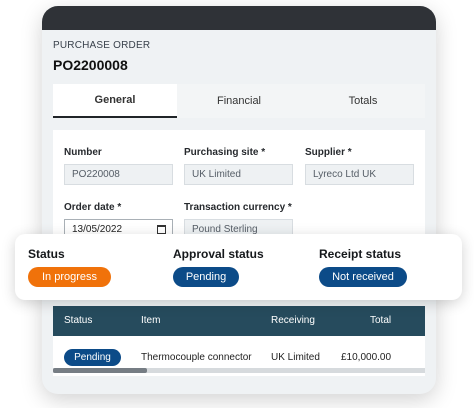 The width and height of the screenshot is (474, 408). I want to click on status-label: Status, so click(46, 254).